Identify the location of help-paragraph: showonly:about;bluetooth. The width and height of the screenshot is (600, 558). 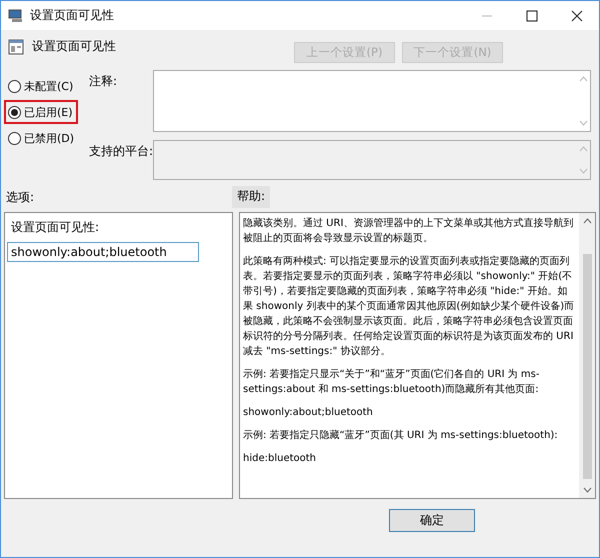
(308, 413).